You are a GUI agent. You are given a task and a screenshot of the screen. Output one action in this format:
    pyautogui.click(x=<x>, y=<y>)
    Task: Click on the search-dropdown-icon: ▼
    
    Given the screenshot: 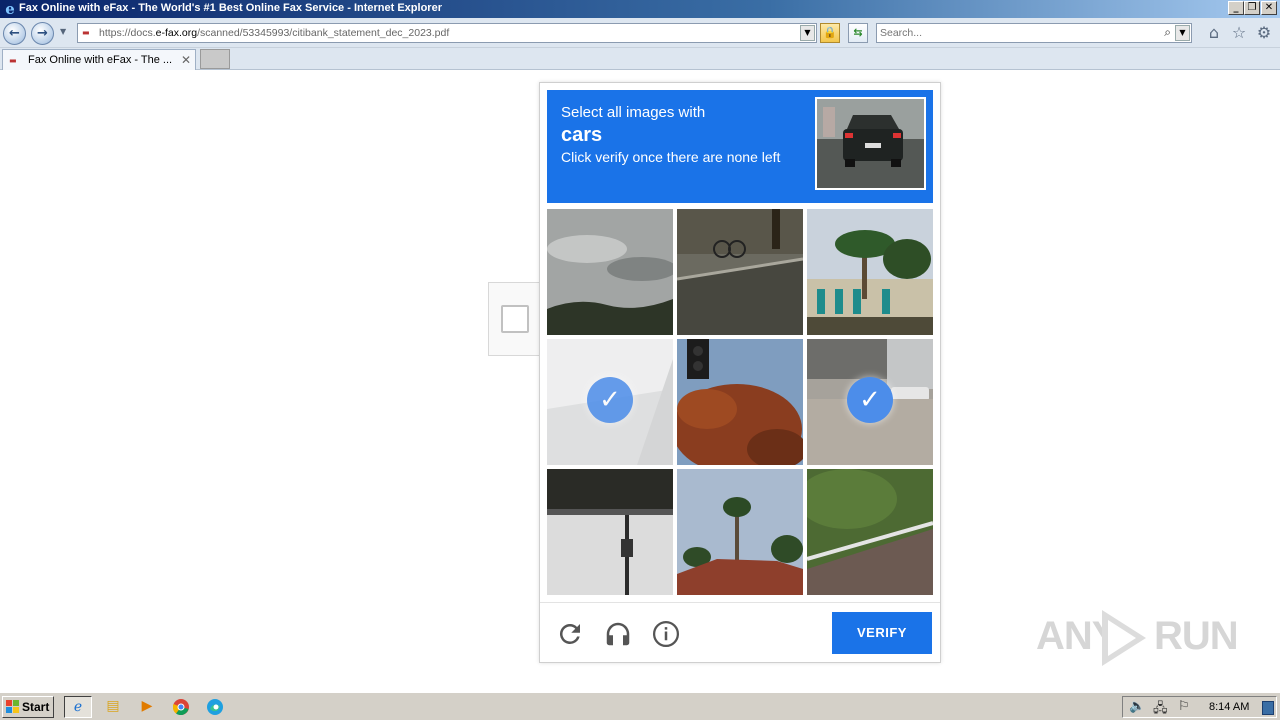 What is the action you would take?
    pyautogui.click(x=1182, y=33)
    